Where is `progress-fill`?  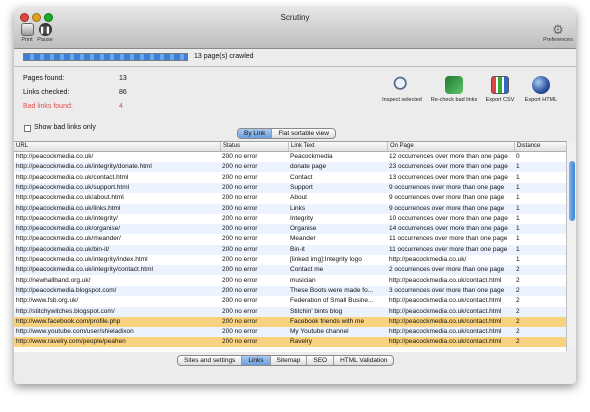
progress-fill is located at coordinates (105, 57).